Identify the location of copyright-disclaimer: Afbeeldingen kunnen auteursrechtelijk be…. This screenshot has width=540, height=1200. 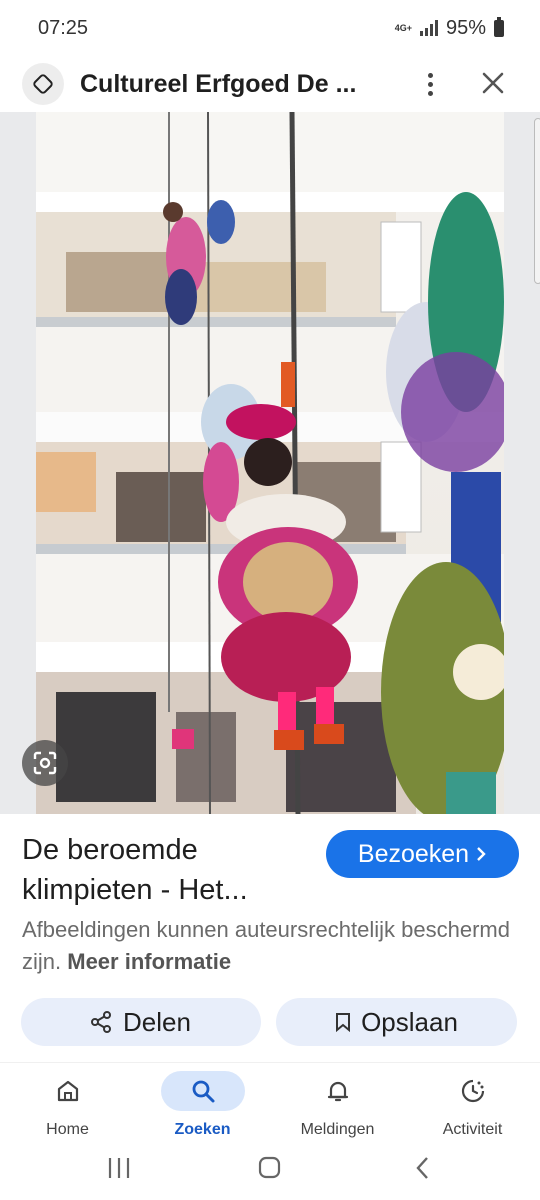
(272, 946).